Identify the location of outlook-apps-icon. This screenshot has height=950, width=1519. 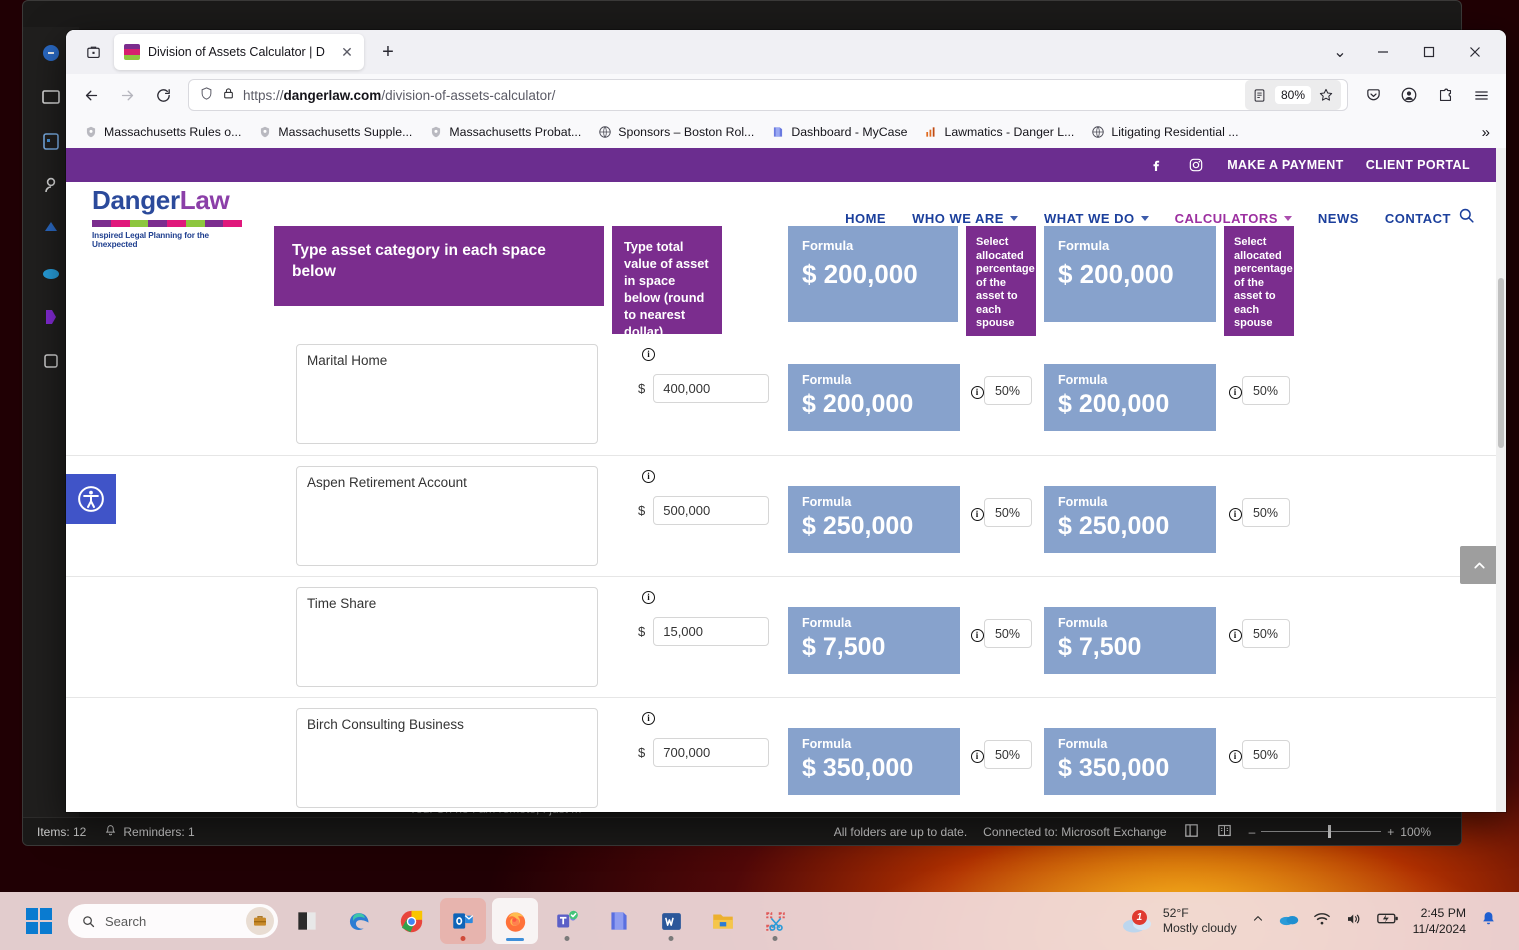
(51, 361).